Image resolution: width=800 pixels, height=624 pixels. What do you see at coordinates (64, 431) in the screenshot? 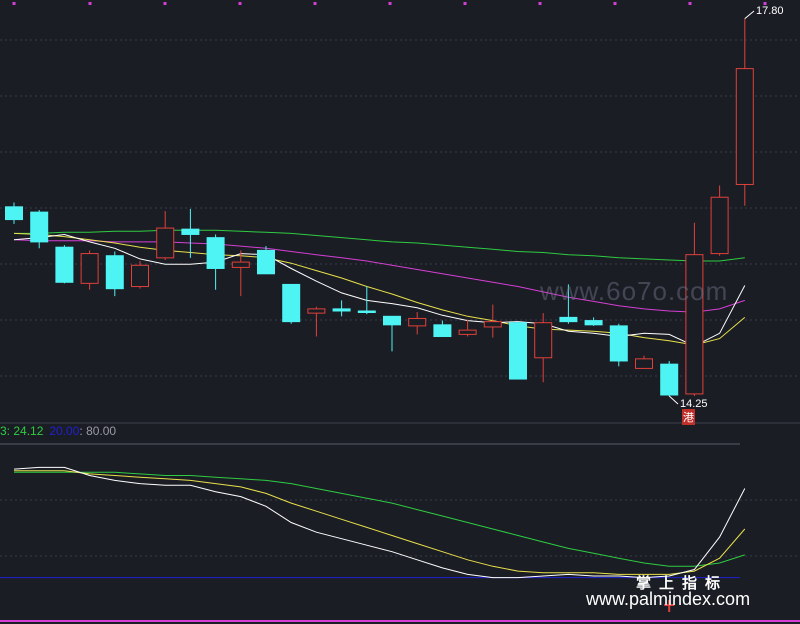
I see `indicator-value-2: 20.00` at bounding box center [64, 431].